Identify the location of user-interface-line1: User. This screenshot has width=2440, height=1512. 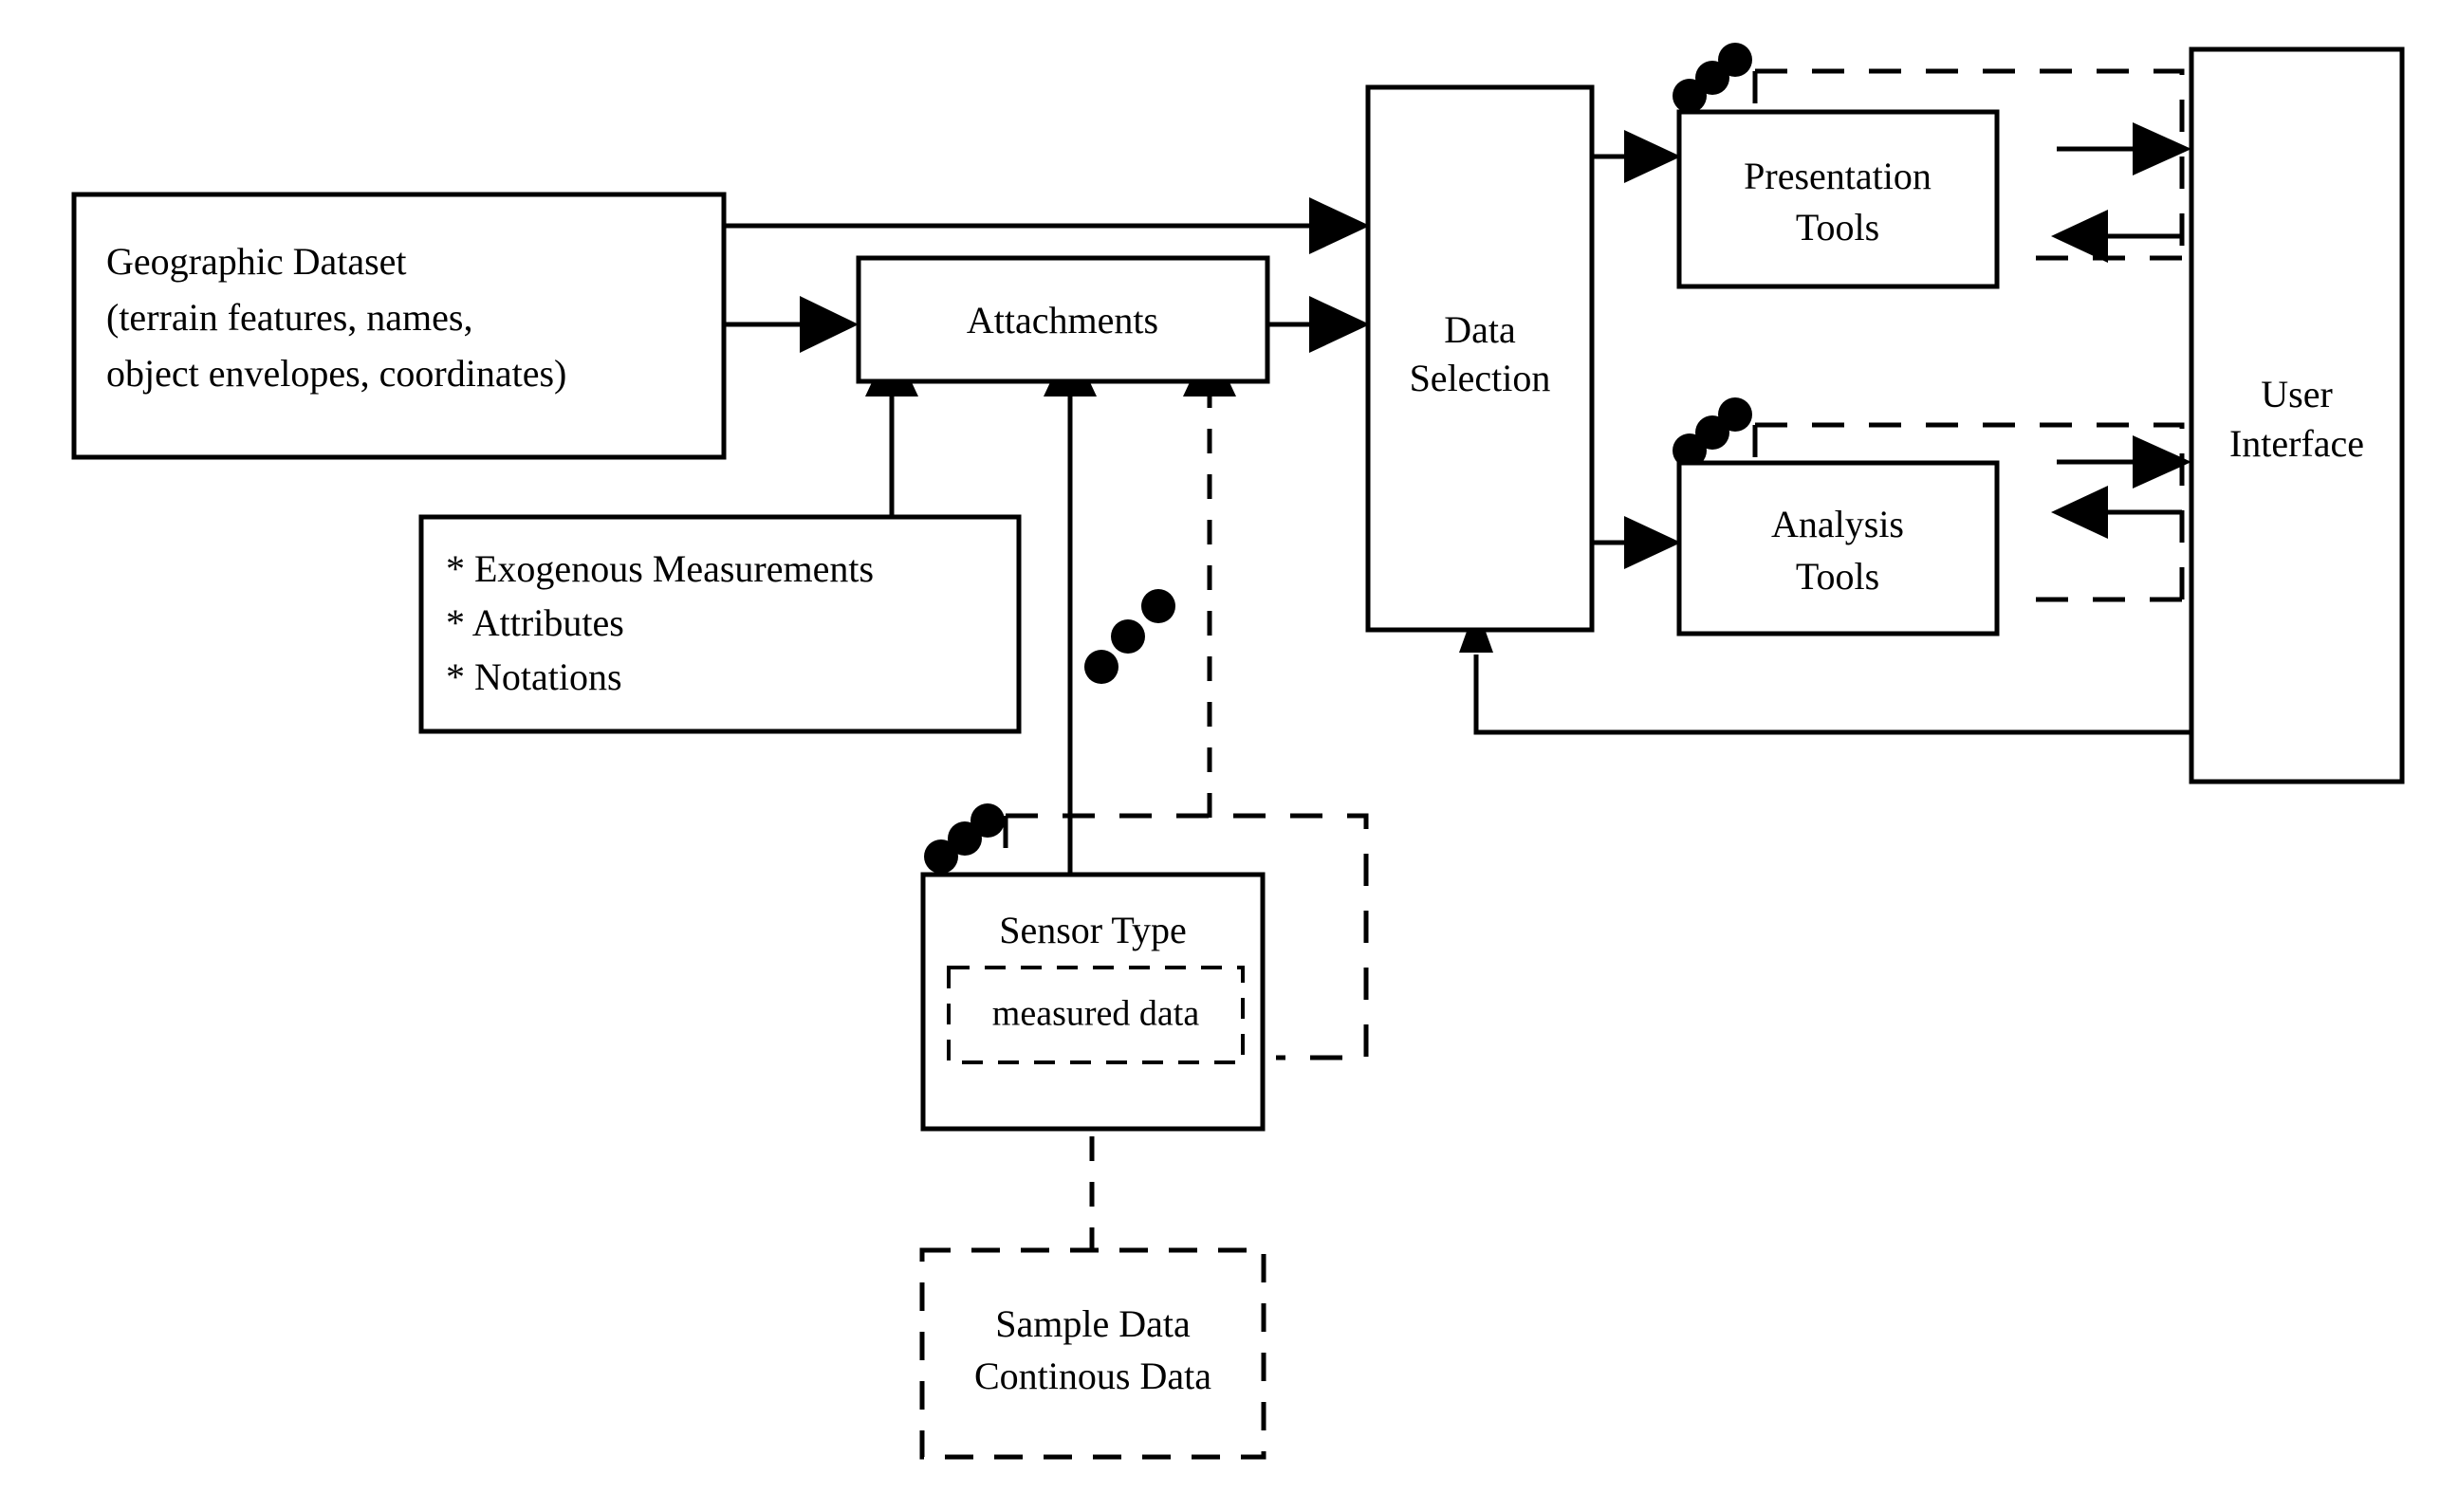
(2297, 394).